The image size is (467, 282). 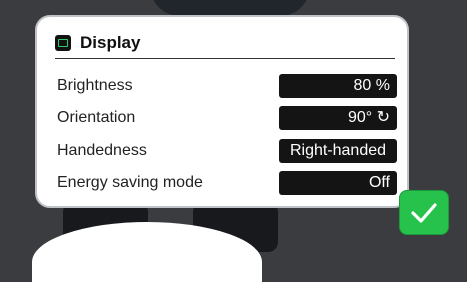 I want to click on brightness-value: 80 %, so click(x=338, y=86).